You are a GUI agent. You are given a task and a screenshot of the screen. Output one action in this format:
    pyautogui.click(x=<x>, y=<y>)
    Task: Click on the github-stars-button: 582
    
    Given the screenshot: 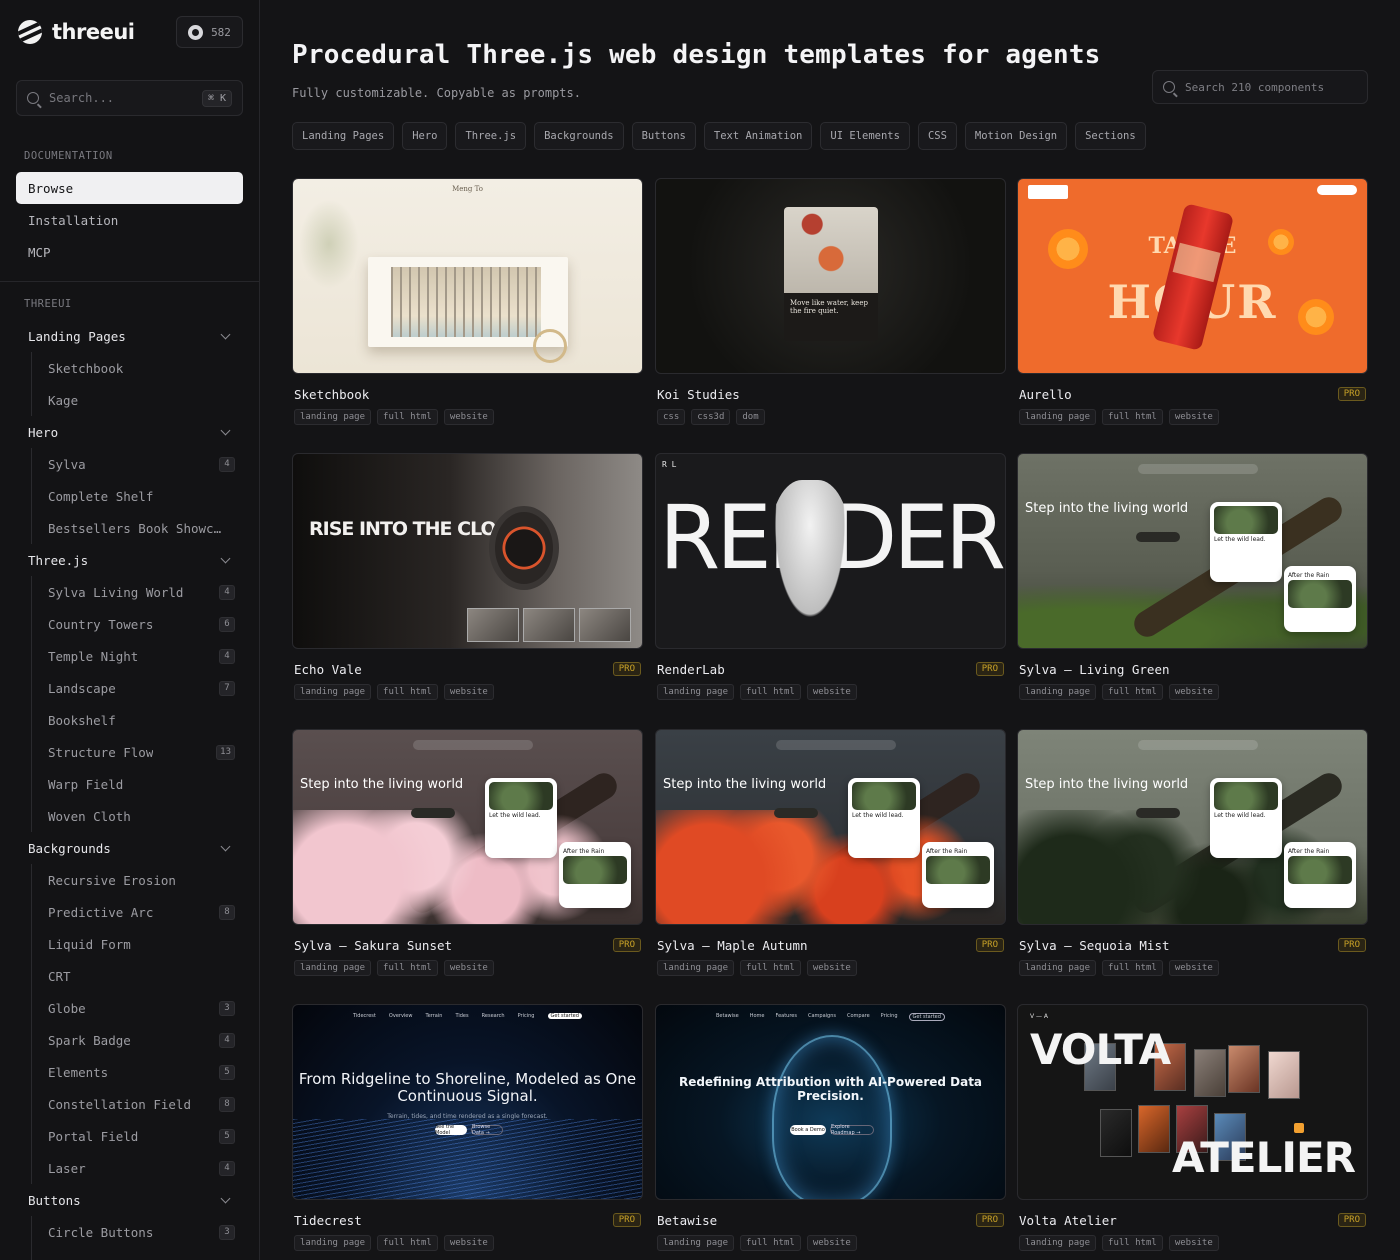 What is the action you would take?
    pyautogui.click(x=209, y=32)
    